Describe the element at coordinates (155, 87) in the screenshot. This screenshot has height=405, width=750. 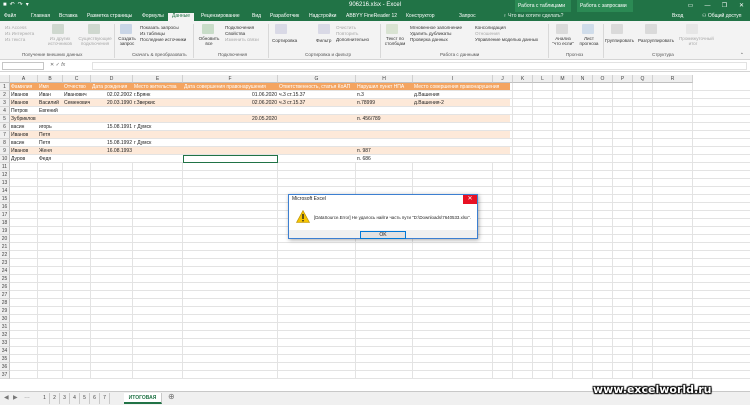
I see `table-header-cell: Место жительства` at that location.